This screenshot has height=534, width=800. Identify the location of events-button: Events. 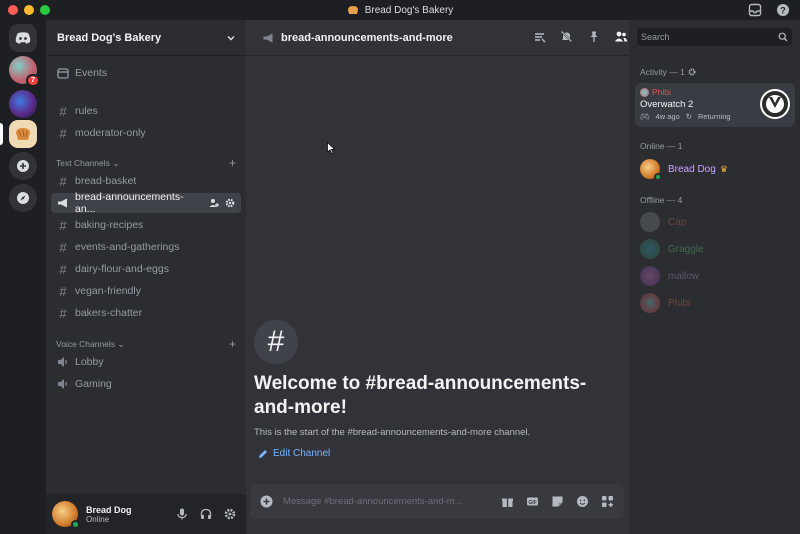
(146, 73).